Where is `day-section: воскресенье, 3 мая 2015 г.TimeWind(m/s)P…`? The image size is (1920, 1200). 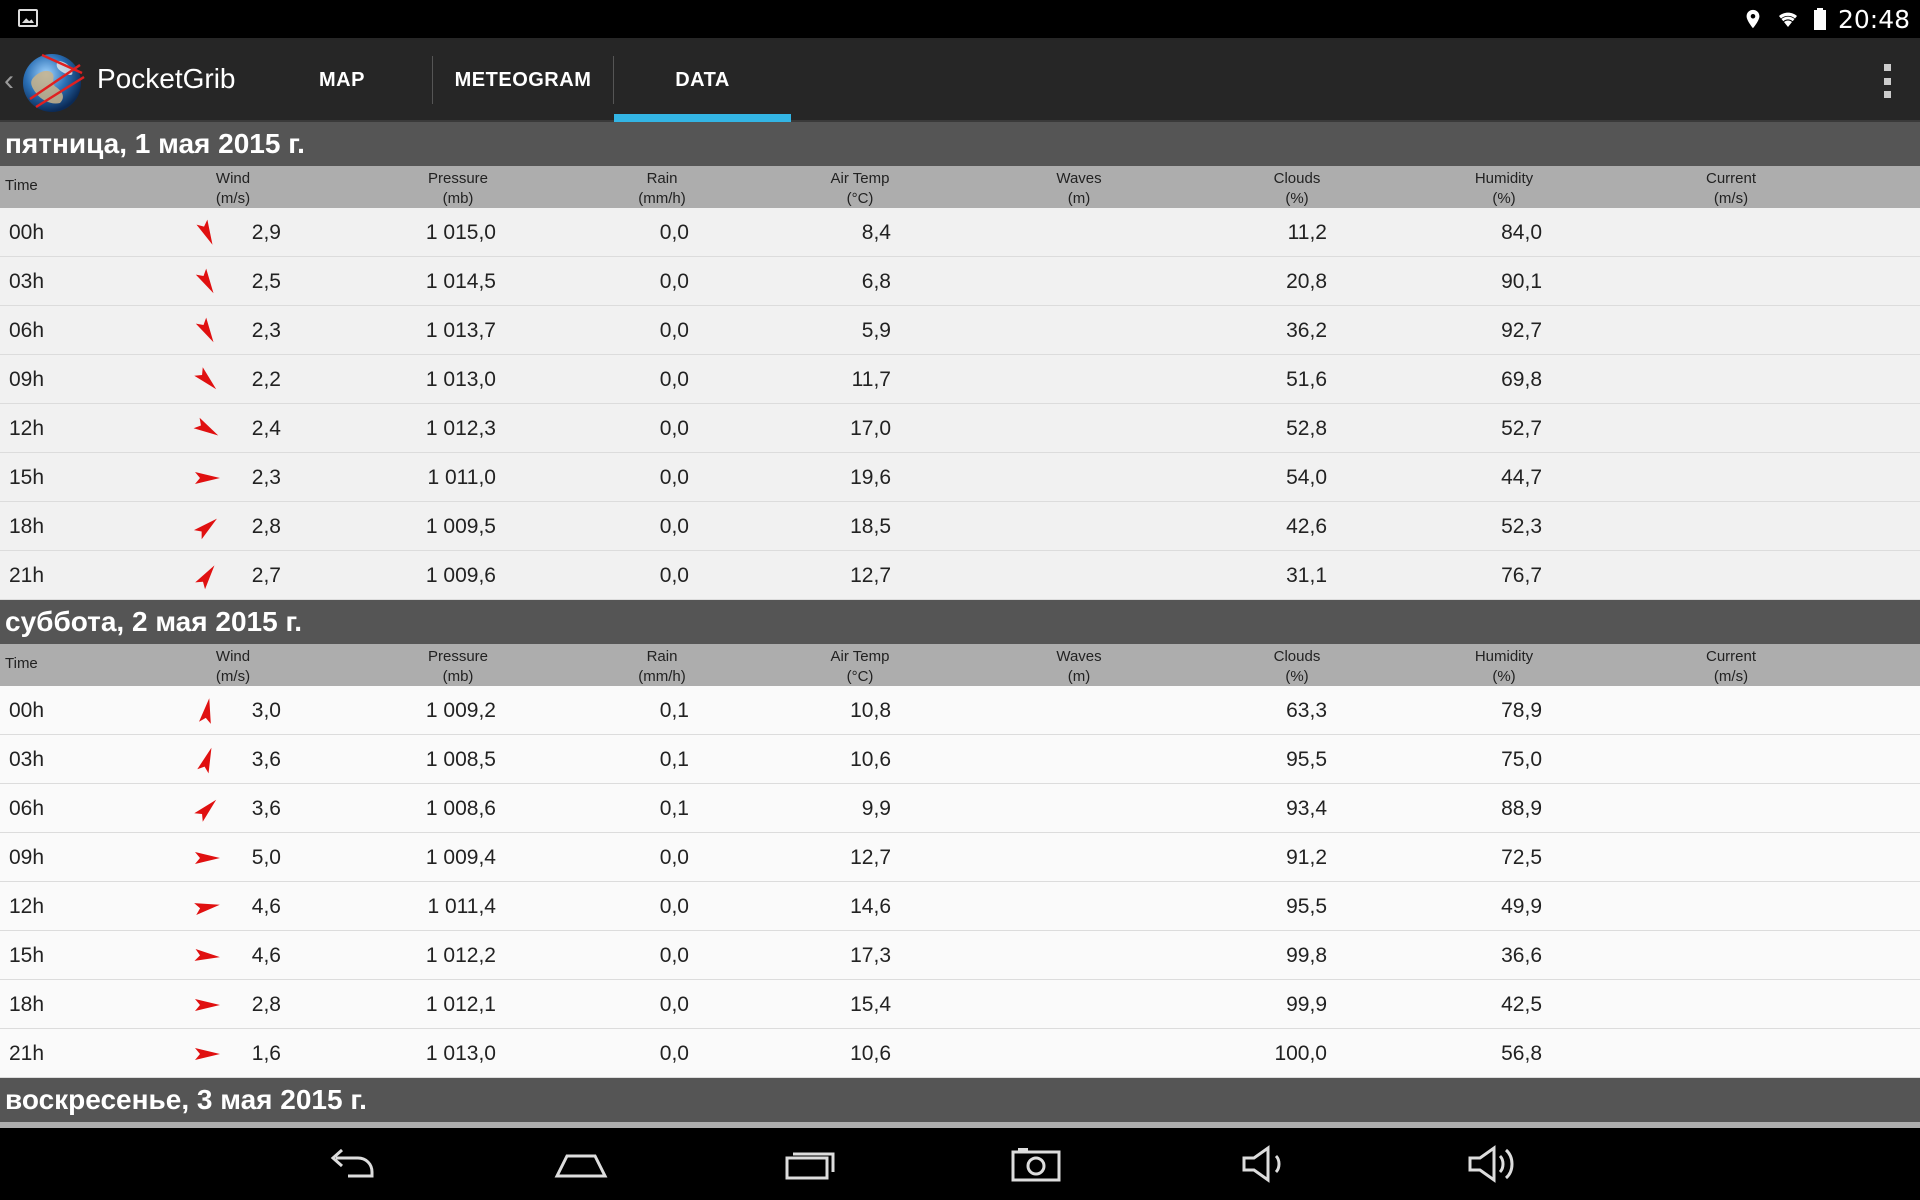
day-section: воскресенье, 3 мая 2015 г.TimeWind(m/s)P… is located at coordinates (960, 1103).